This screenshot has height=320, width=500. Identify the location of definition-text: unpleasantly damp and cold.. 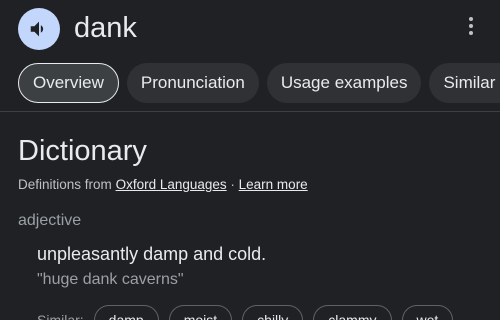
(152, 254).